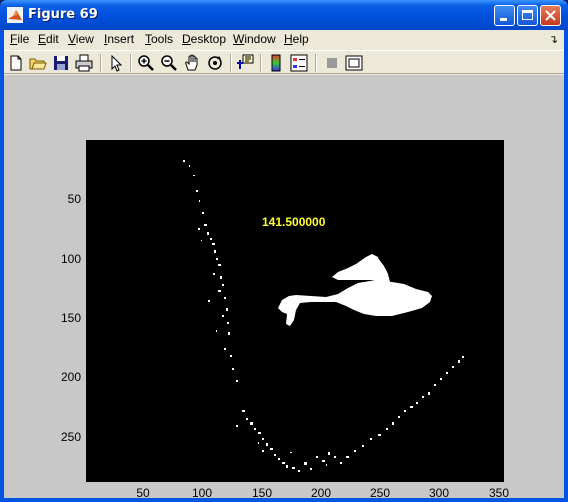 The image size is (568, 502). What do you see at coordinates (299, 63) in the screenshot?
I see `legend-icon` at bounding box center [299, 63].